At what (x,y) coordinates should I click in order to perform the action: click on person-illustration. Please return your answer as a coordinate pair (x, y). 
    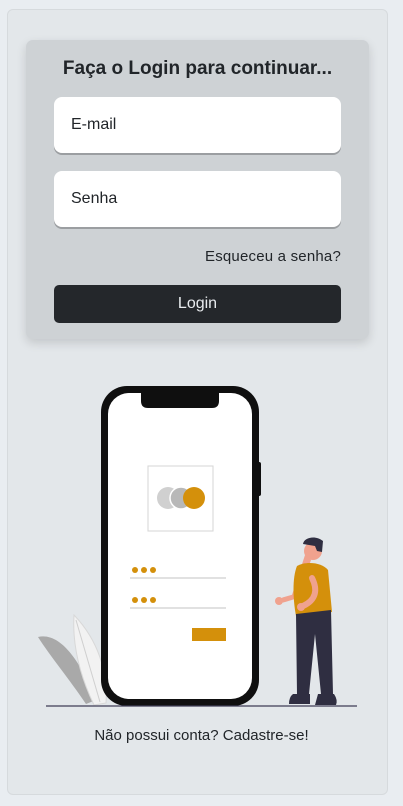
    Looking at the image, I should click on (306, 621).